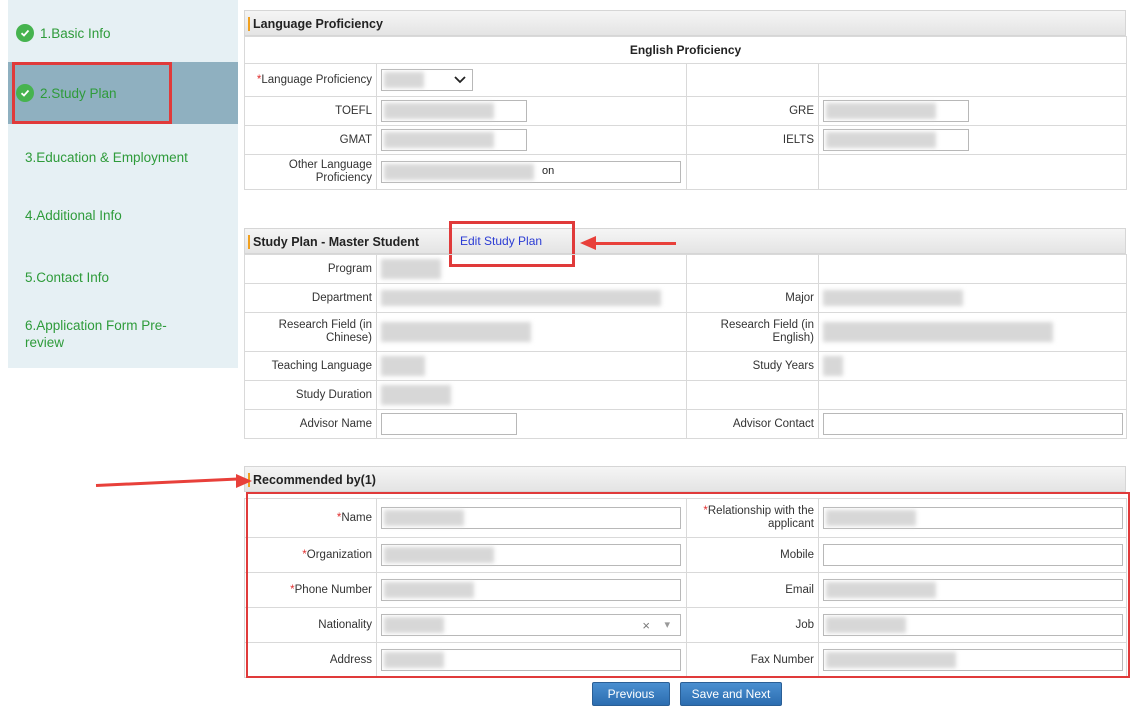 This screenshot has height=708, width=1134. Describe the element at coordinates (67, 277) in the screenshot. I see `sidebar-step-label: 5.Contact Info` at that location.